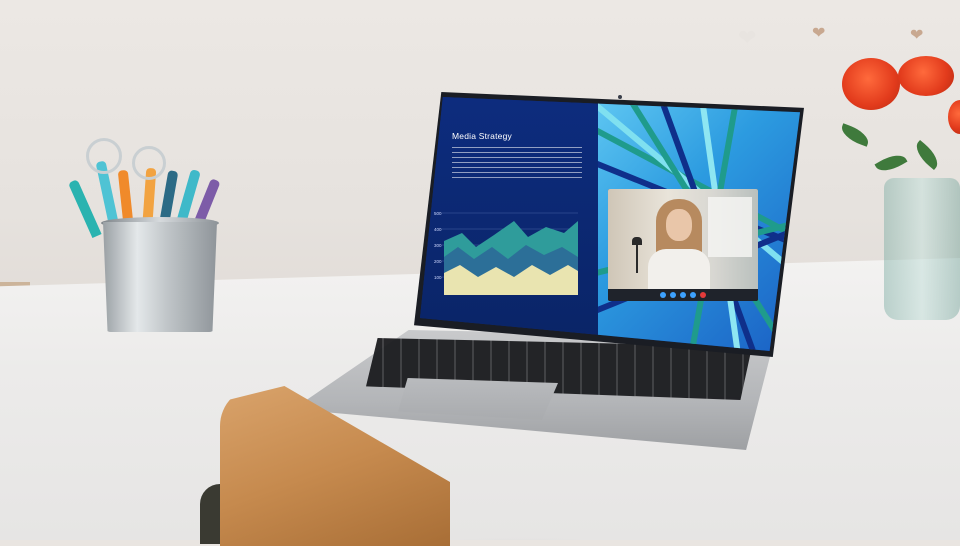 This screenshot has width=960, height=546. Describe the element at coordinates (730, 227) in the screenshot. I see `room-window` at that location.